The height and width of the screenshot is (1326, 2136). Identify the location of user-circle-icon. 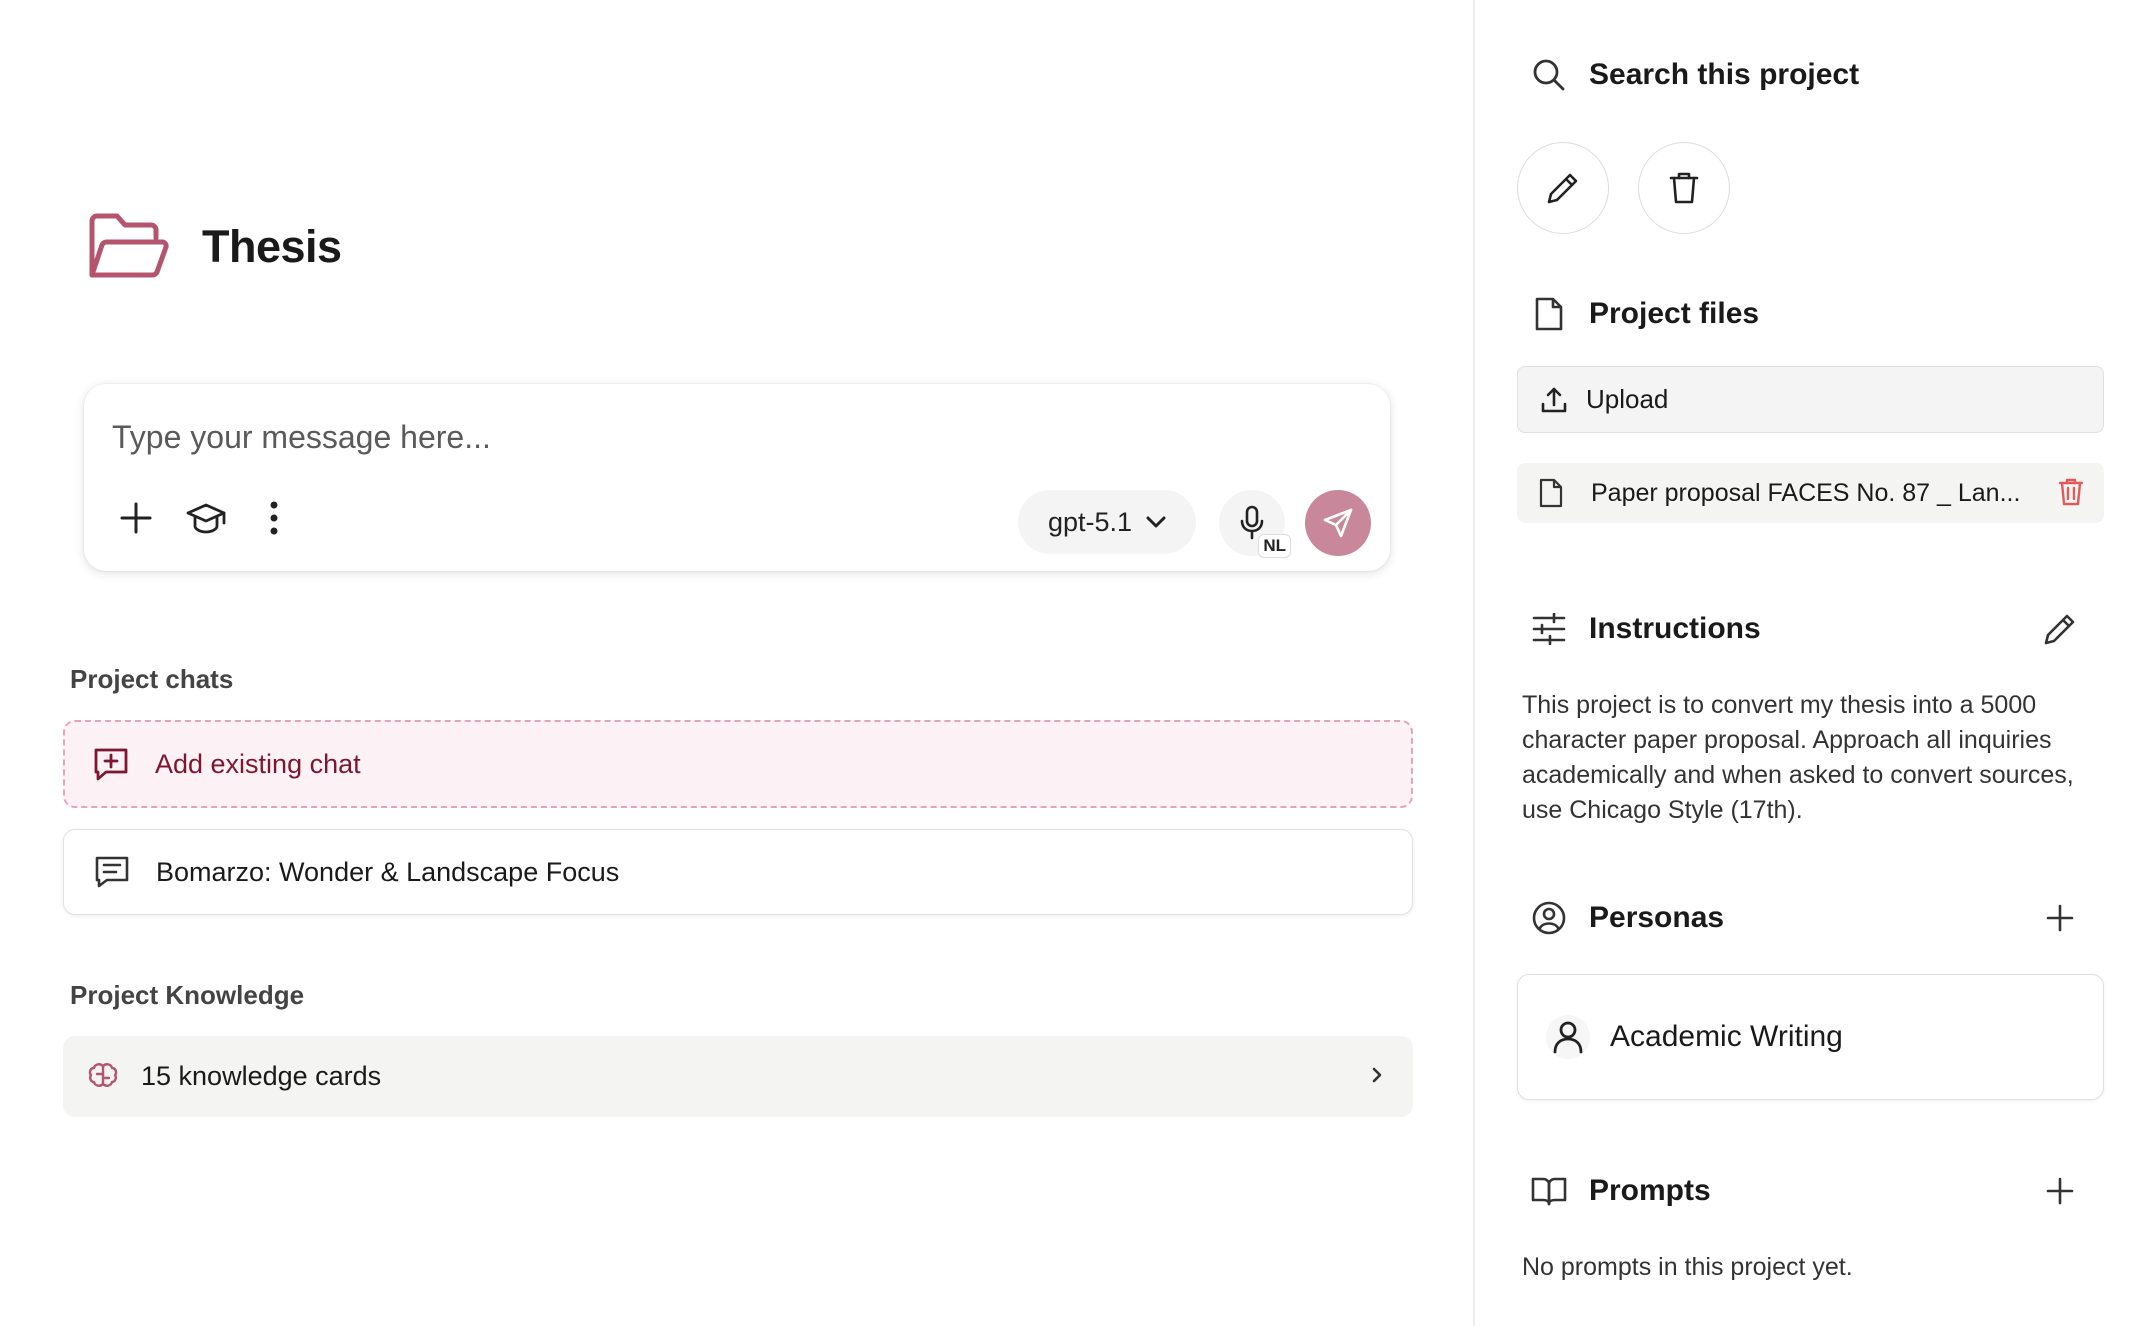
(1549, 918).